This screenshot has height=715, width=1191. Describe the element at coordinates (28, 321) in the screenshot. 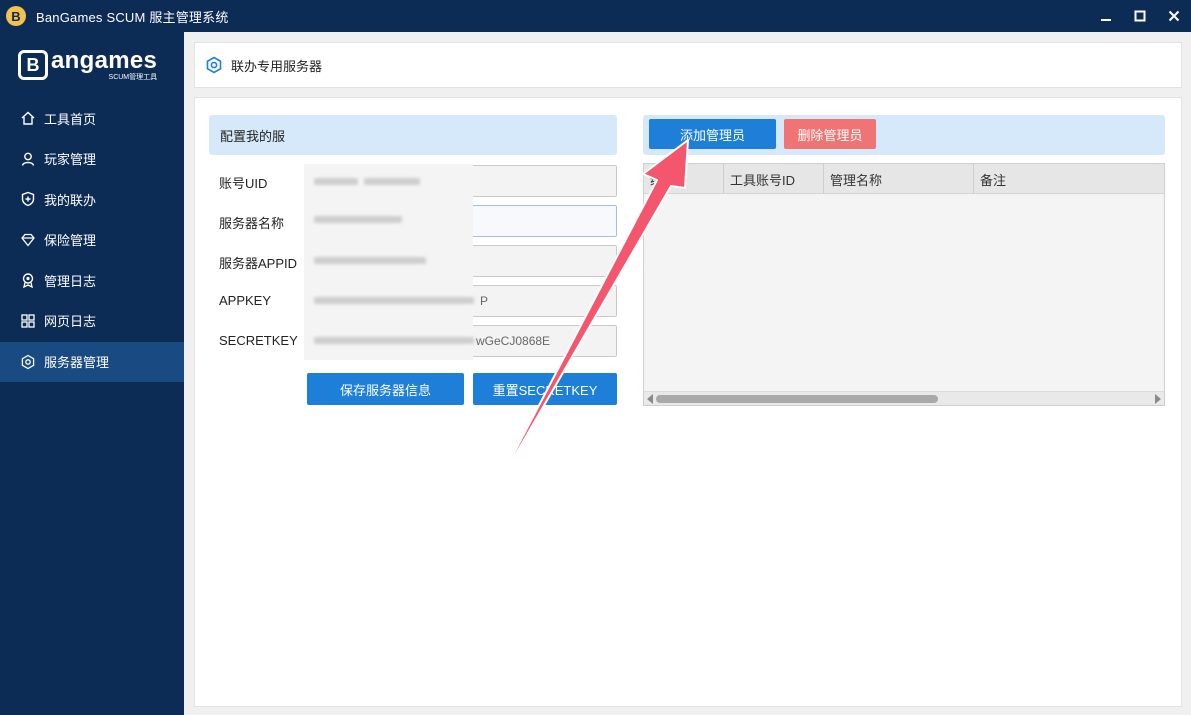

I see `grid-icon` at that location.